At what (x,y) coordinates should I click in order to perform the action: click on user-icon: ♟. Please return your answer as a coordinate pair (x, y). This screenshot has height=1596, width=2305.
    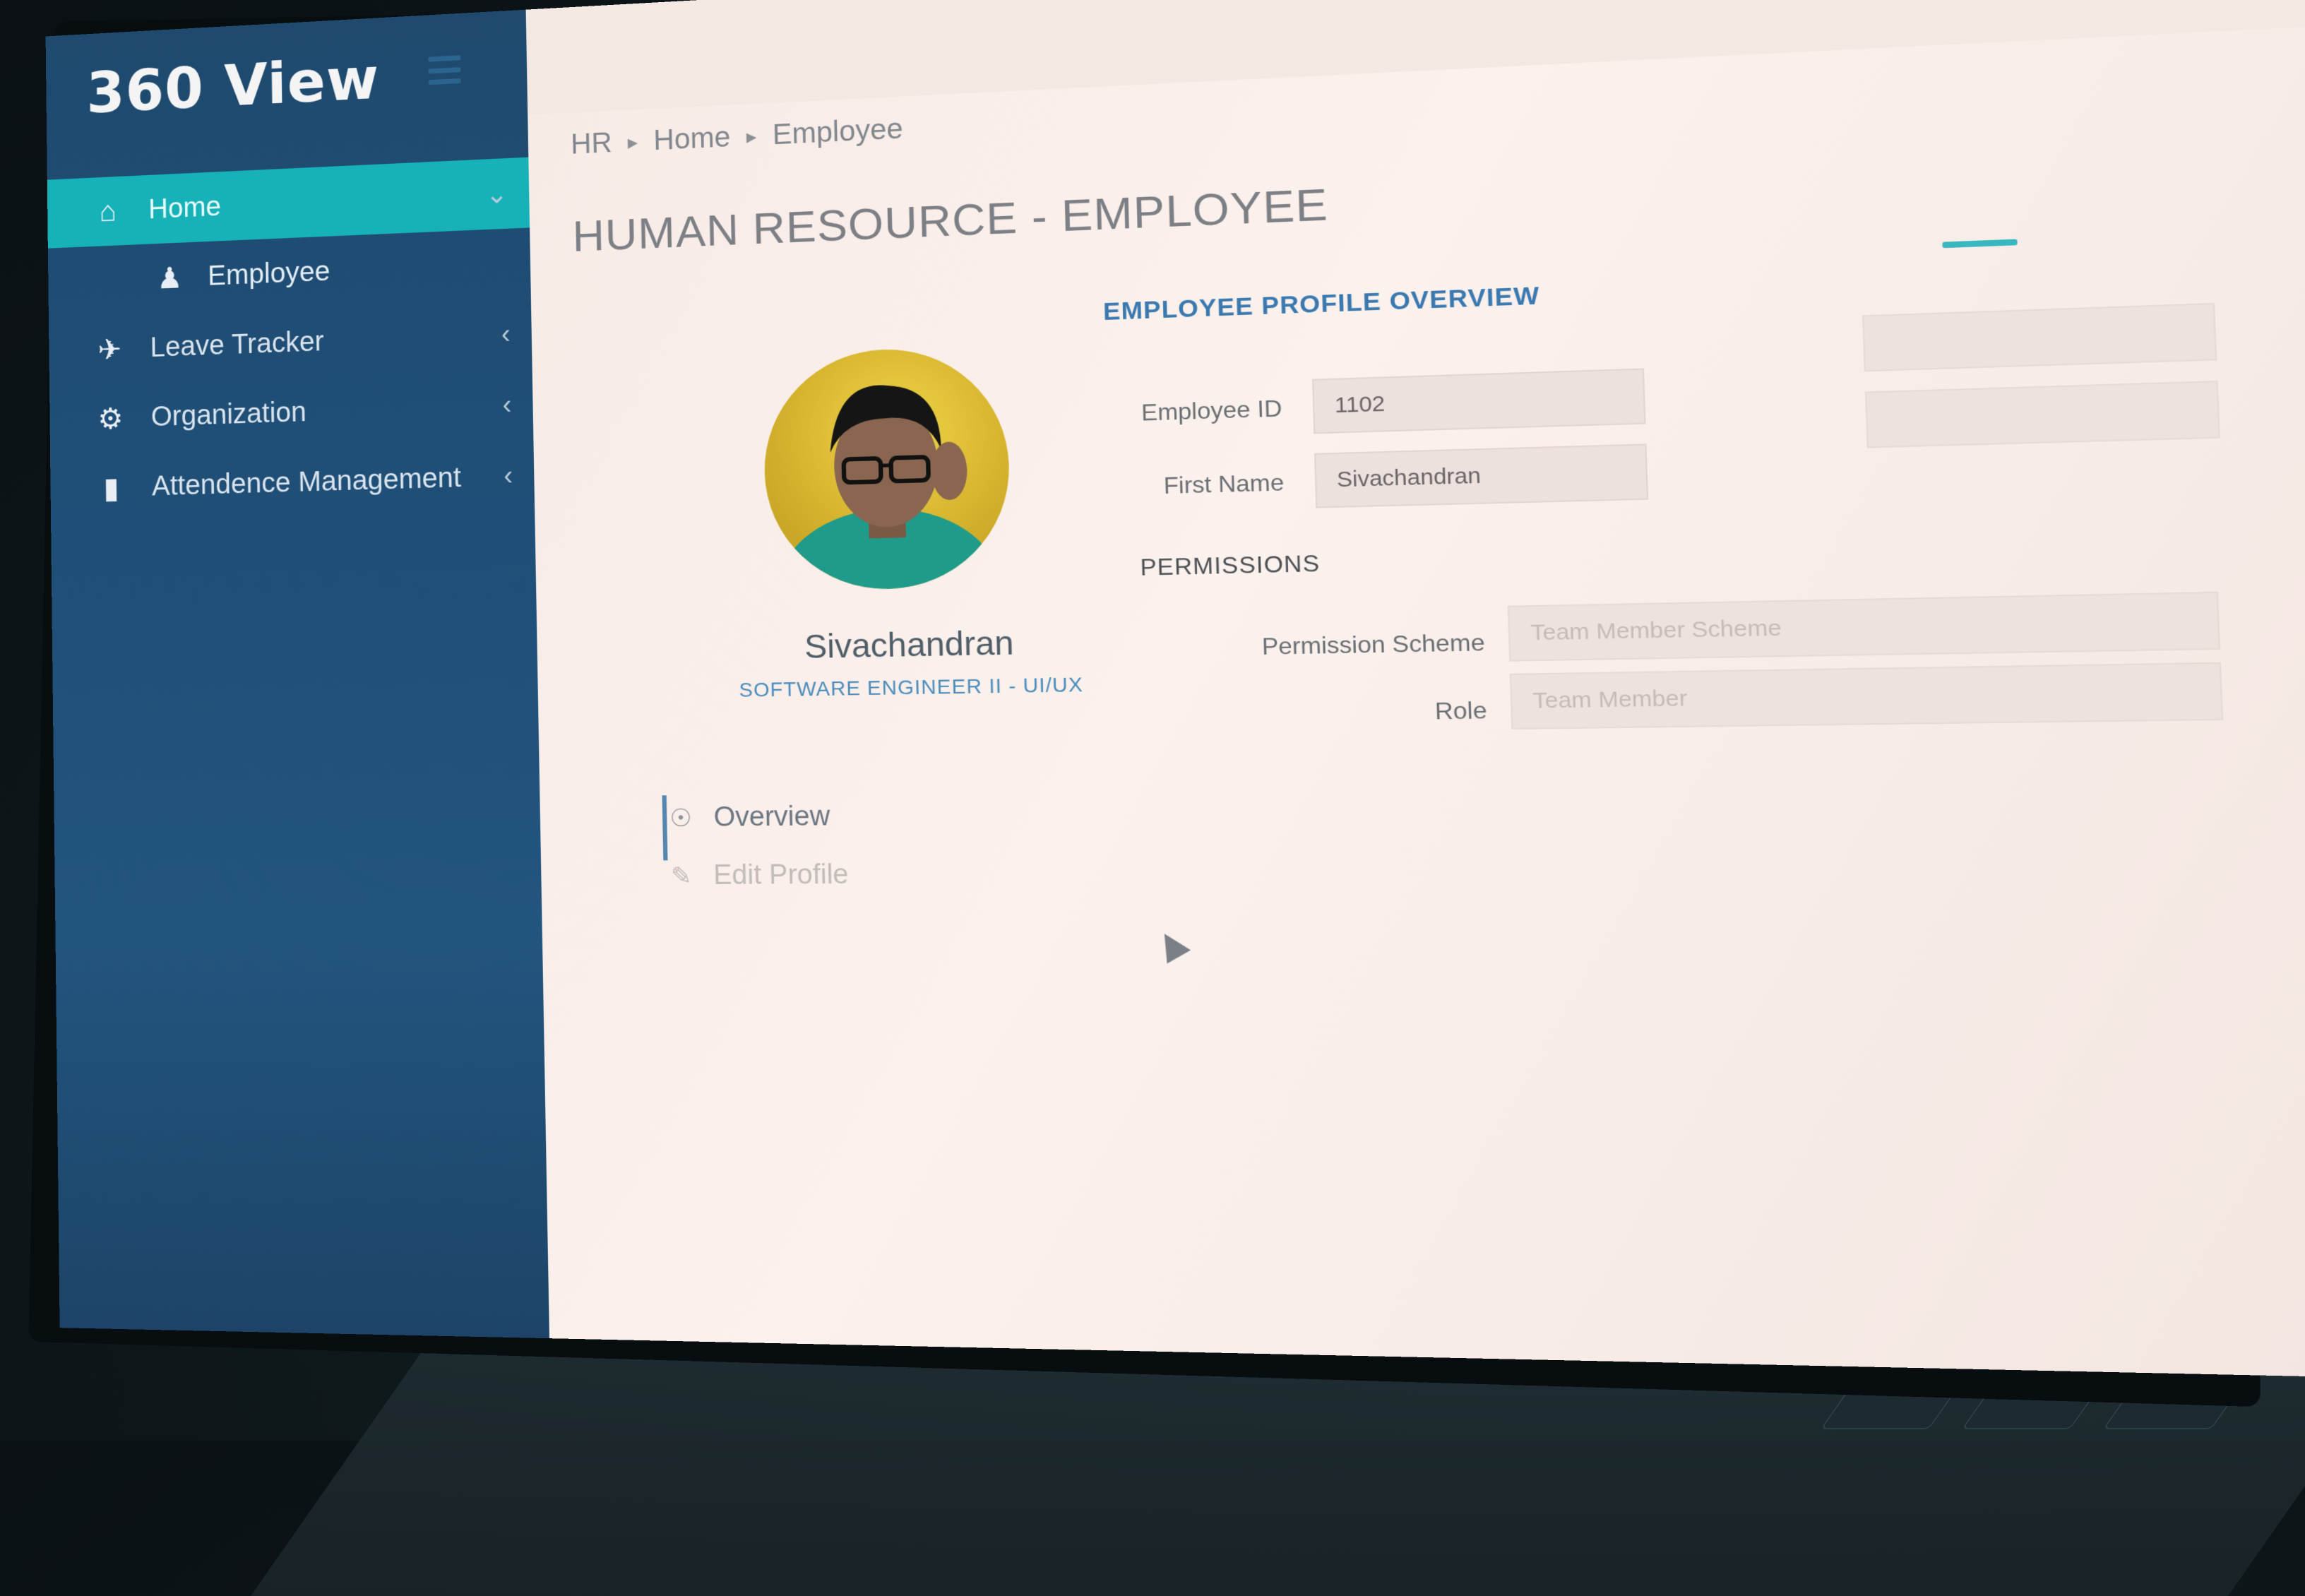
    Looking at the image, I should click on (169, 278).